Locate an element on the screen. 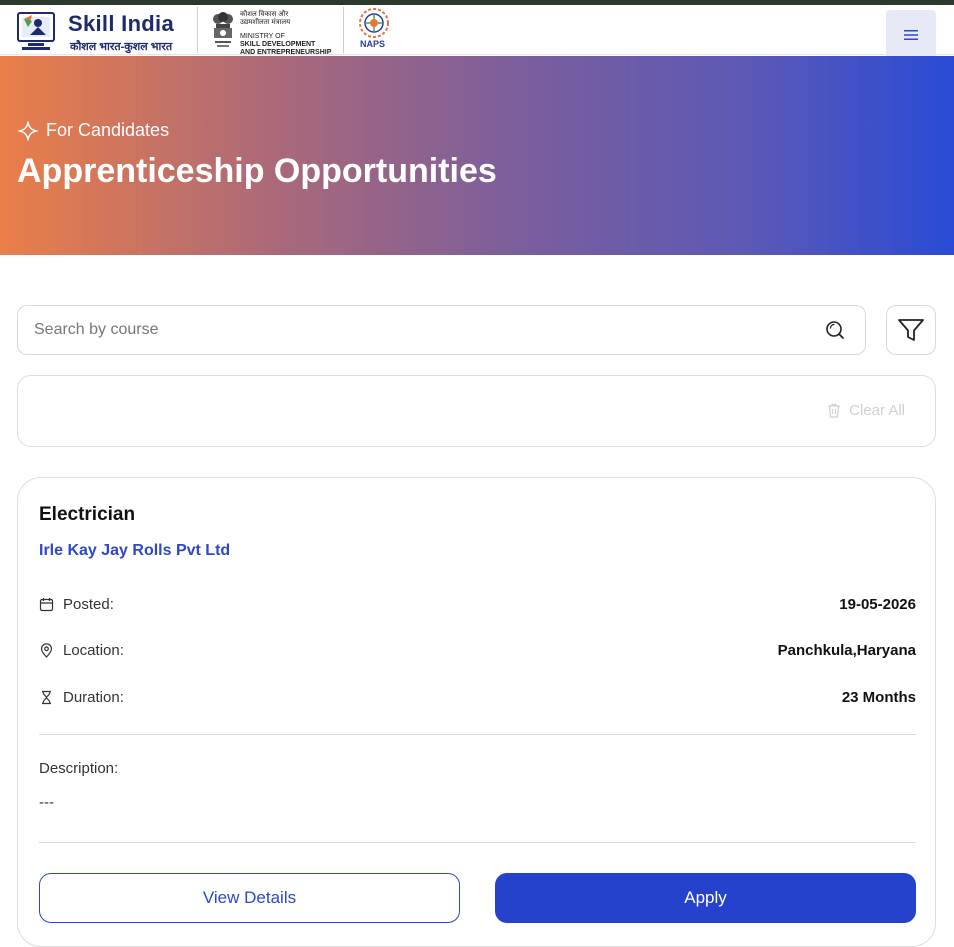  trash-icon is located at coordinates (834, 410).